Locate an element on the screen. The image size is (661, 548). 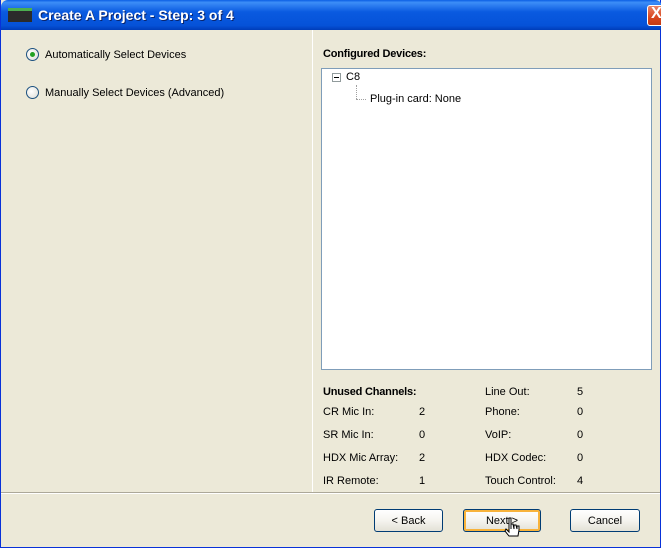
channel-label: HDX Codec: is located at coordinates (516, 458).